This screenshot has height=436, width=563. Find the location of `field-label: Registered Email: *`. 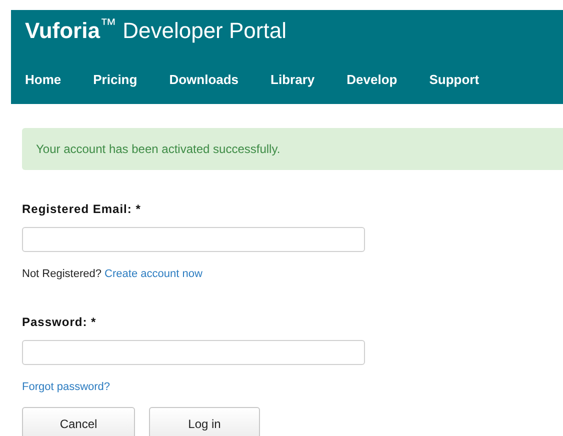

field-label: Registered Email: * is located at coordinates (81, 209).